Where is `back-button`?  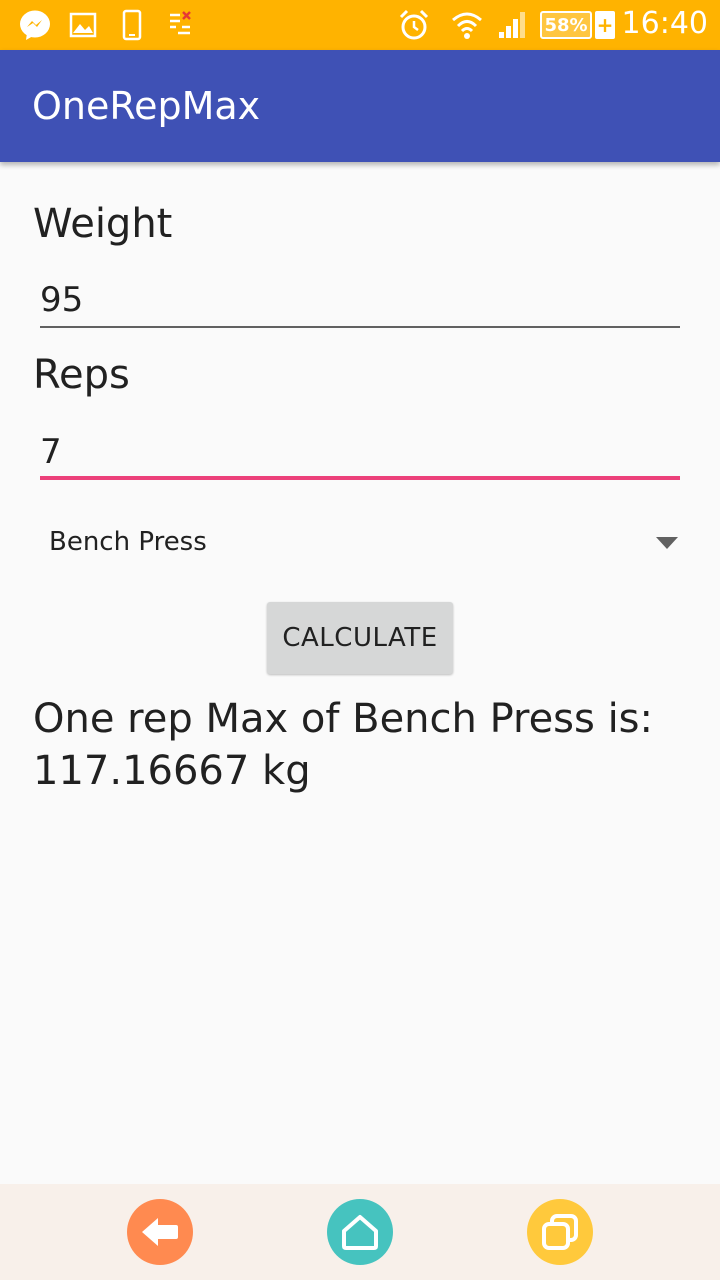
back-button is located at coordinates (160, 1232).